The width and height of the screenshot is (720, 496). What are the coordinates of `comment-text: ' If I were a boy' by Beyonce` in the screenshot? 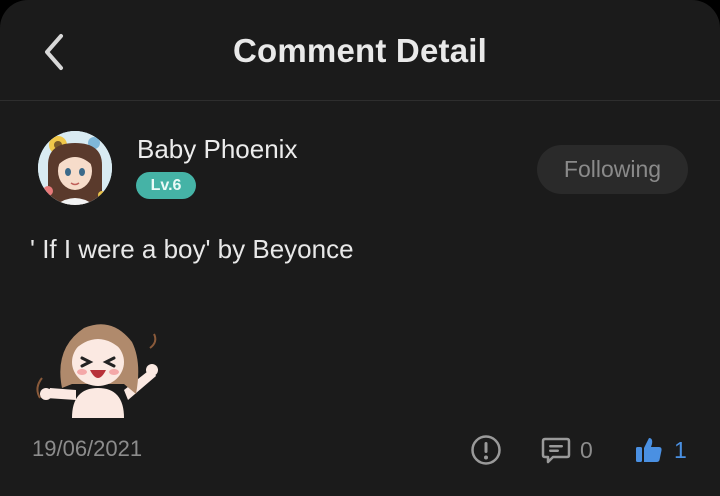 It's located at (192, 249).